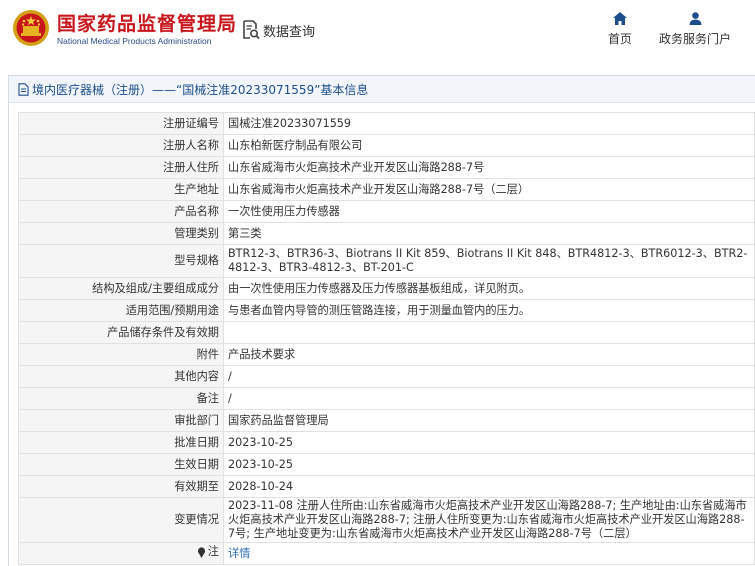 The height and width of the screenshot is (566, 755). What do you see at coordinates (121, 310) in the screenshot?
I see `row-label: 适用范围/预期用途` at bounding box center [121, 310].